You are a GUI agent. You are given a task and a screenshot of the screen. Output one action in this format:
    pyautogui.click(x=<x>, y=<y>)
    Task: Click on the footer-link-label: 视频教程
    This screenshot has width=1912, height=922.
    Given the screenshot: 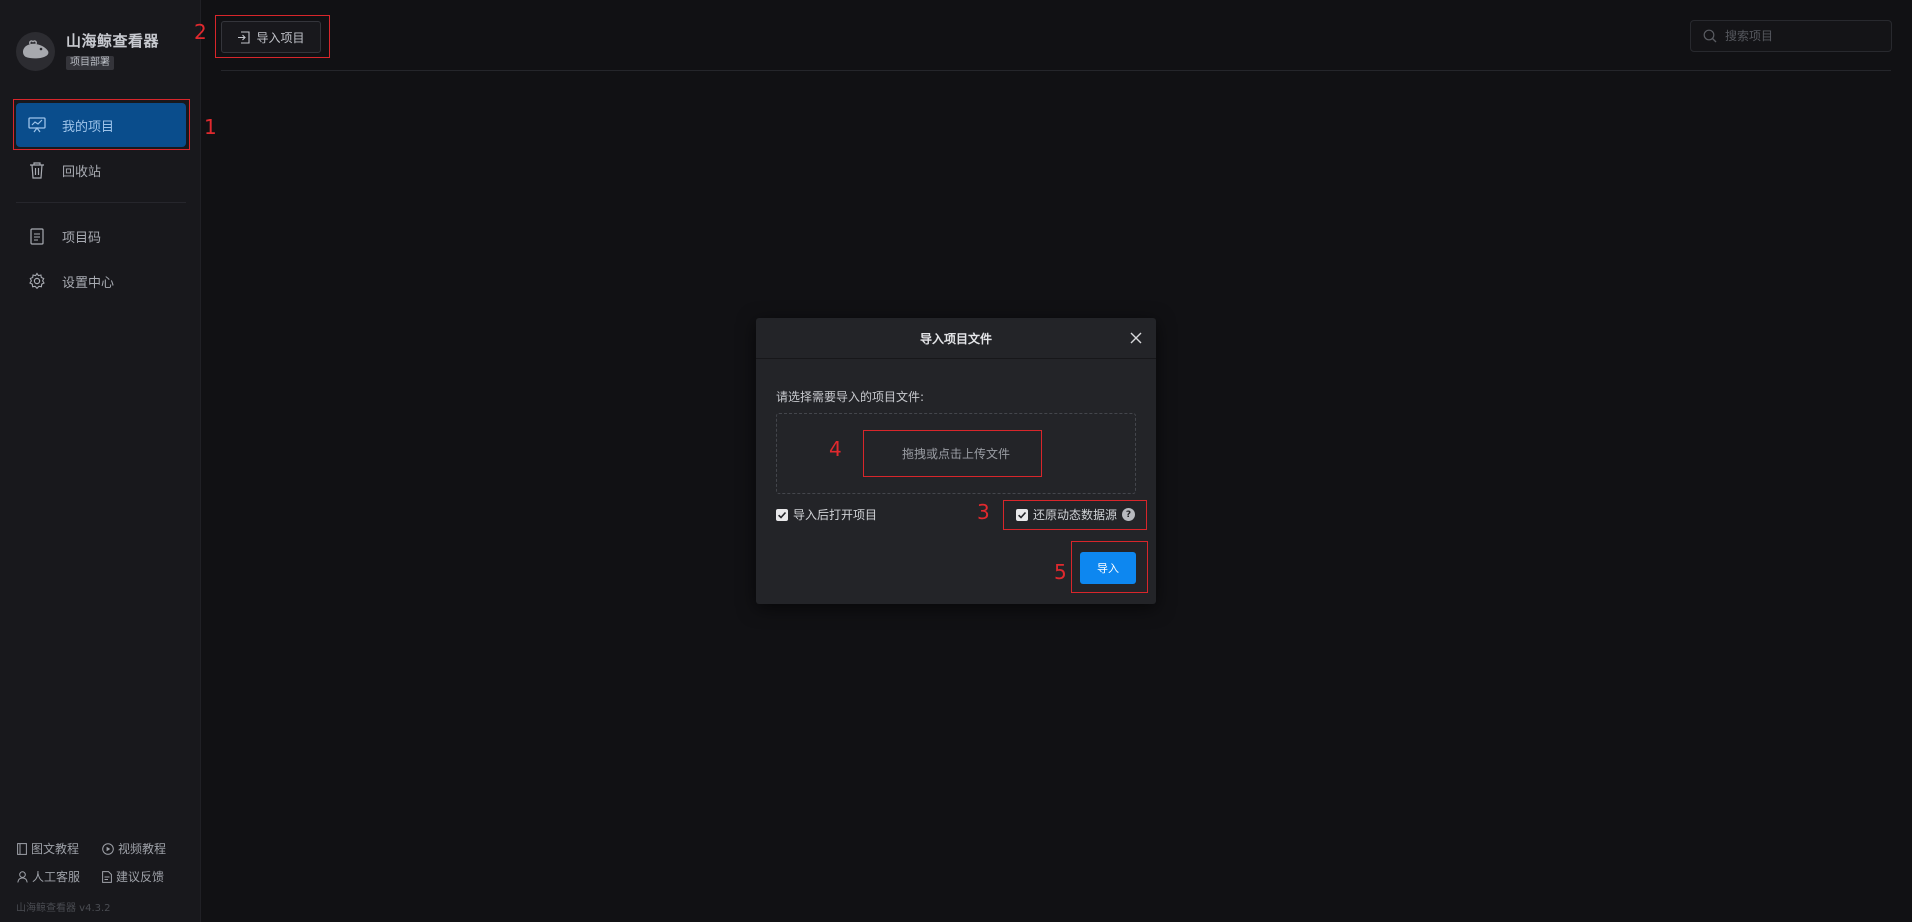 What is the action you would take?
    pyautogui.click(x=142, y=849)
    